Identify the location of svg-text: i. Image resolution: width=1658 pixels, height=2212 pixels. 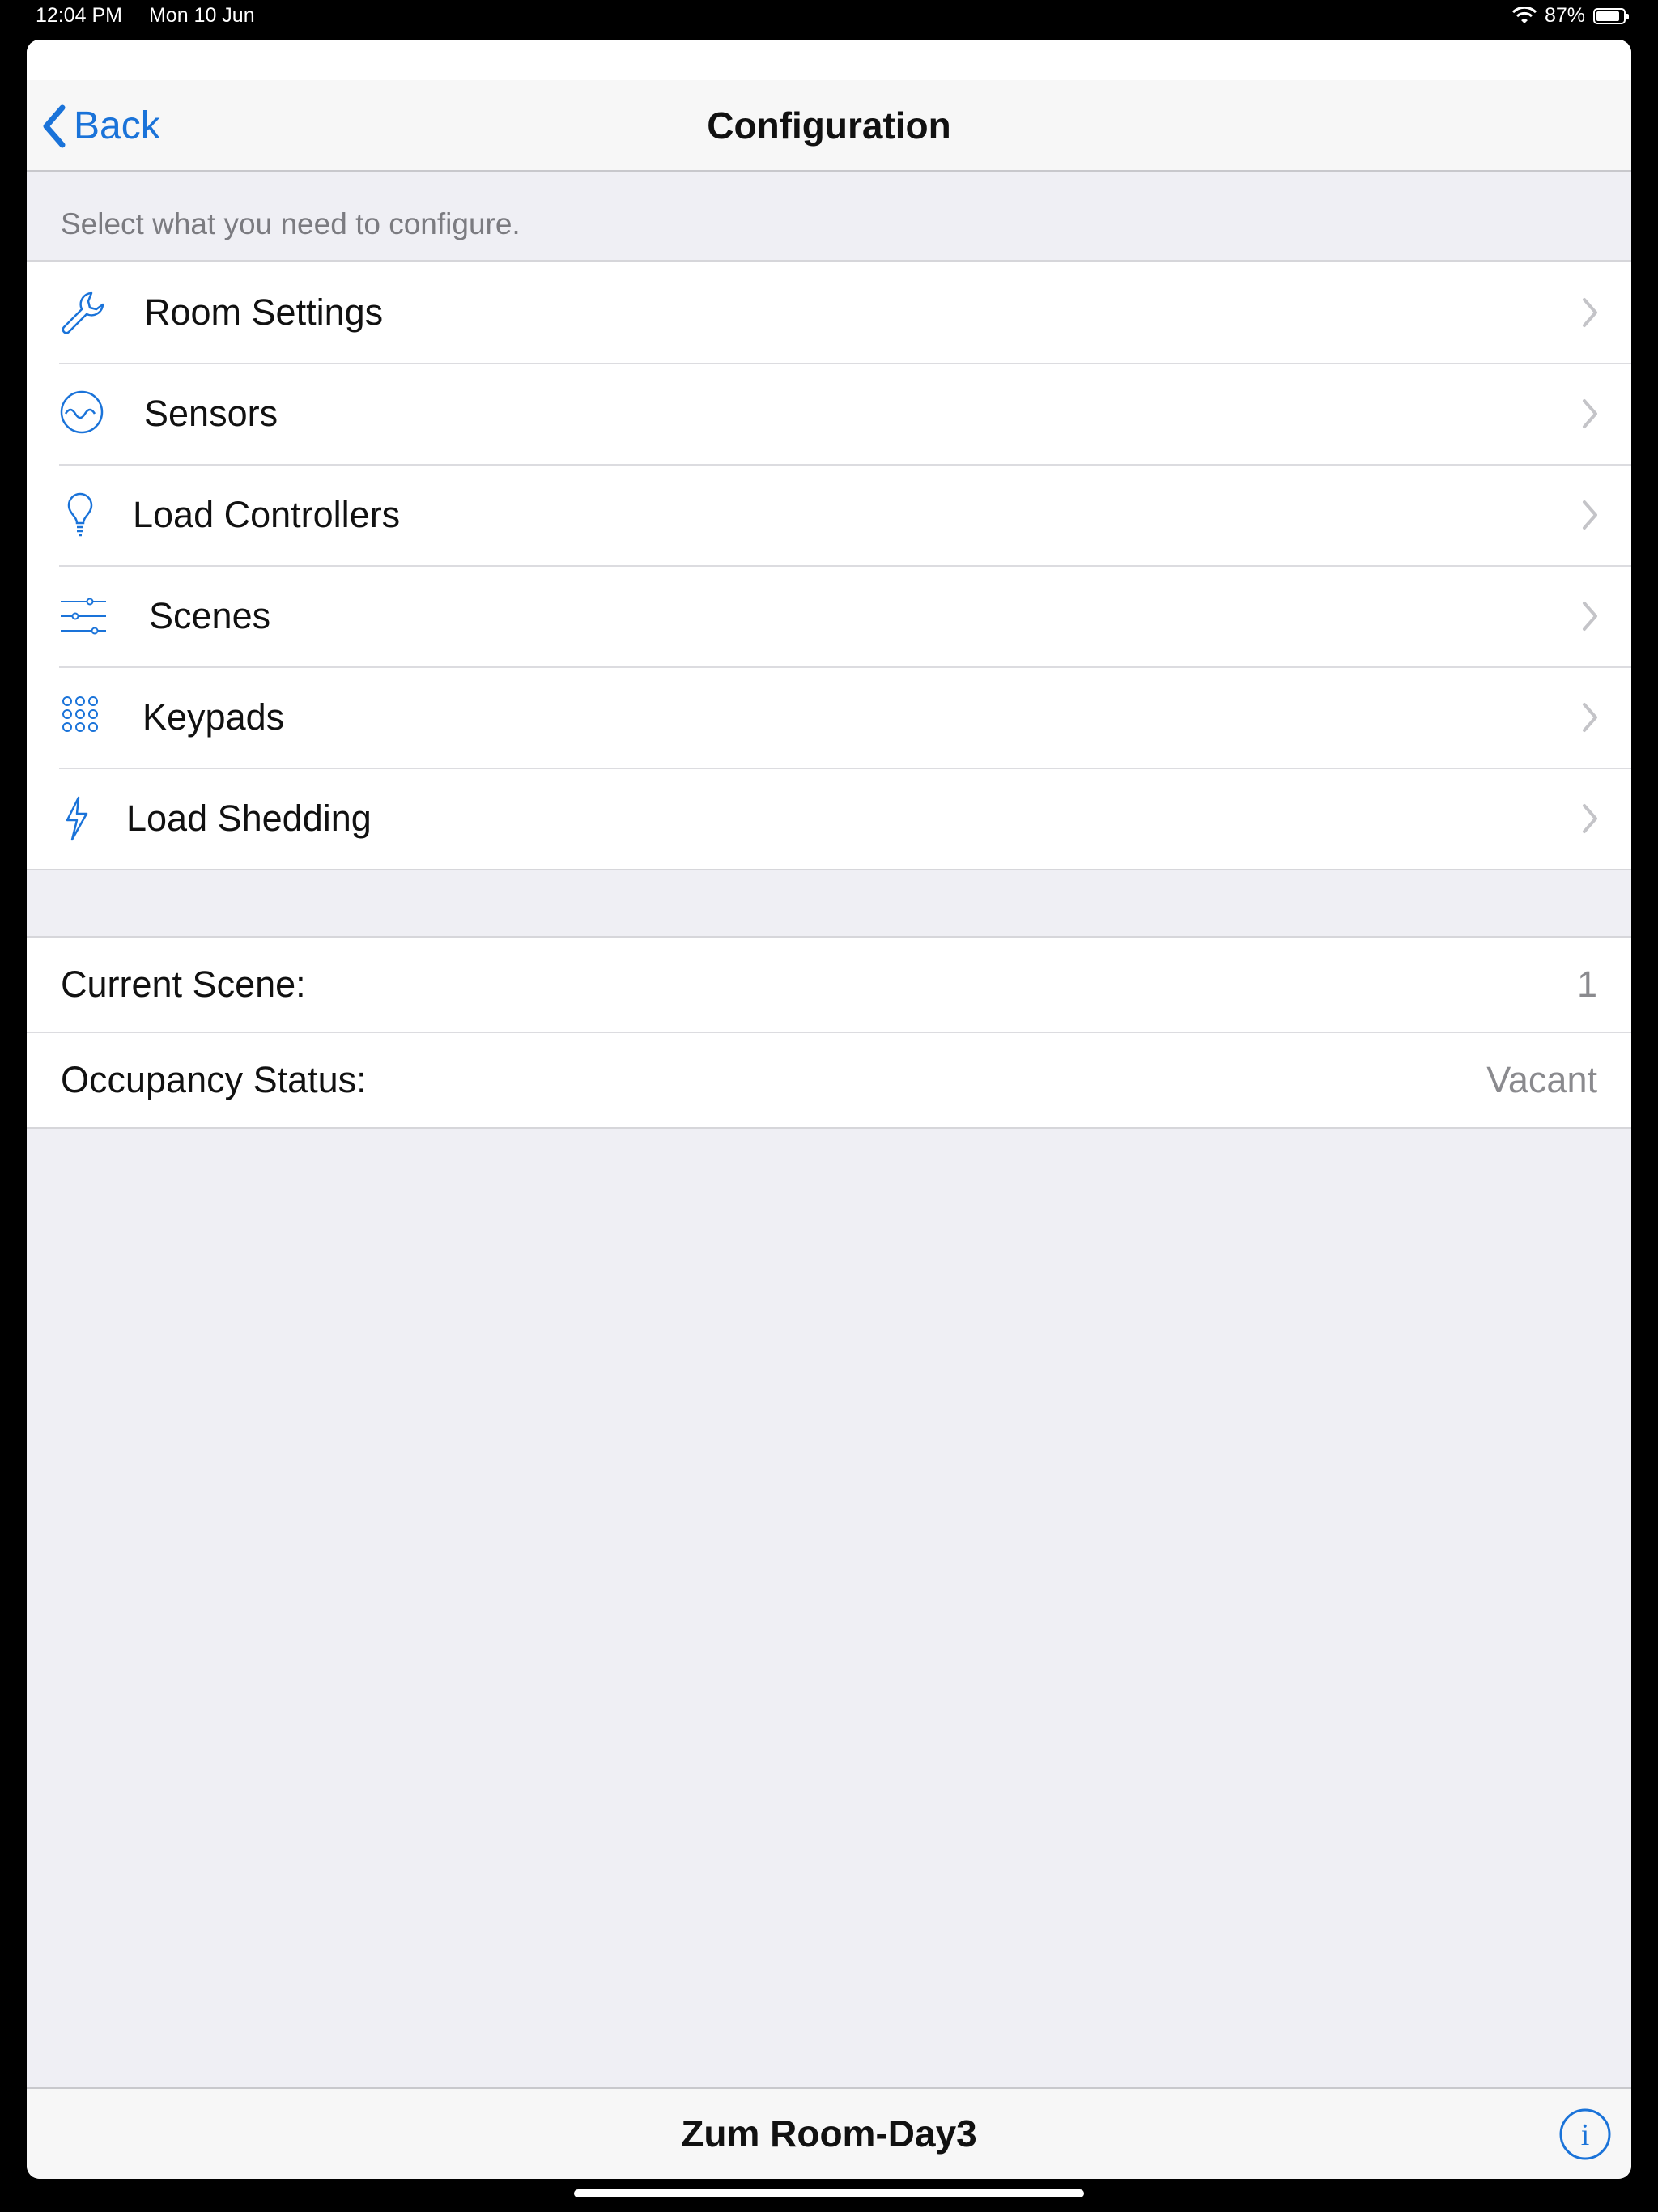
(1585, 2135).